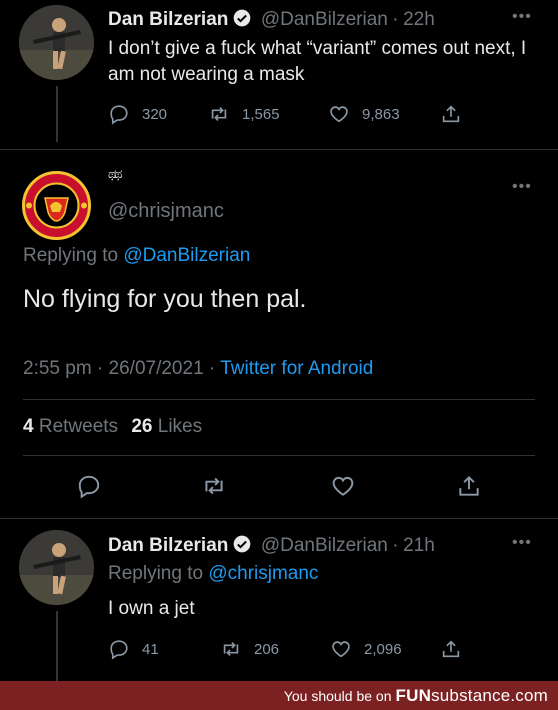 Image resolution: width=558 pixels, height=710 pixels. Describe the element at coordinates (119, 368) in the screenshot. I see `timestamp: 2:55 pm · 26/07/2021 ·` at that location.